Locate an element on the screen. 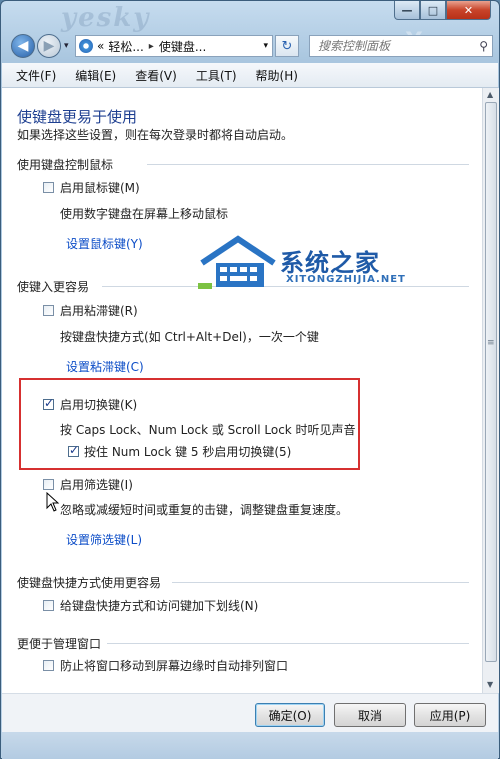 This screenshot has width=500, height=759. control-panel-icon is located at coordinates (86, 46).